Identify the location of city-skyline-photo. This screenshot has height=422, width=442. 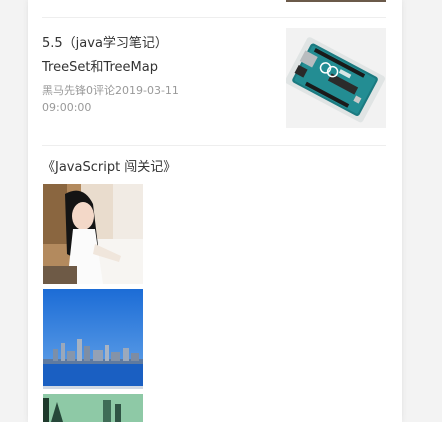
(93, 339).